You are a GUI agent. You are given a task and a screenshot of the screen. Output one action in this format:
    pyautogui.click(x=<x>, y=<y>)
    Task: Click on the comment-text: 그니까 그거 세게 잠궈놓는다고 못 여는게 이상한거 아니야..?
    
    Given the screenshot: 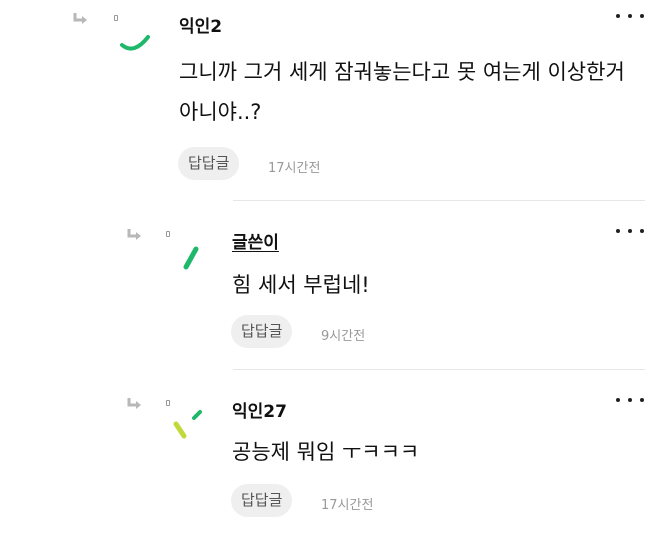 What is the action you would take?
    pyautogui.click(x=402, y=92)
    